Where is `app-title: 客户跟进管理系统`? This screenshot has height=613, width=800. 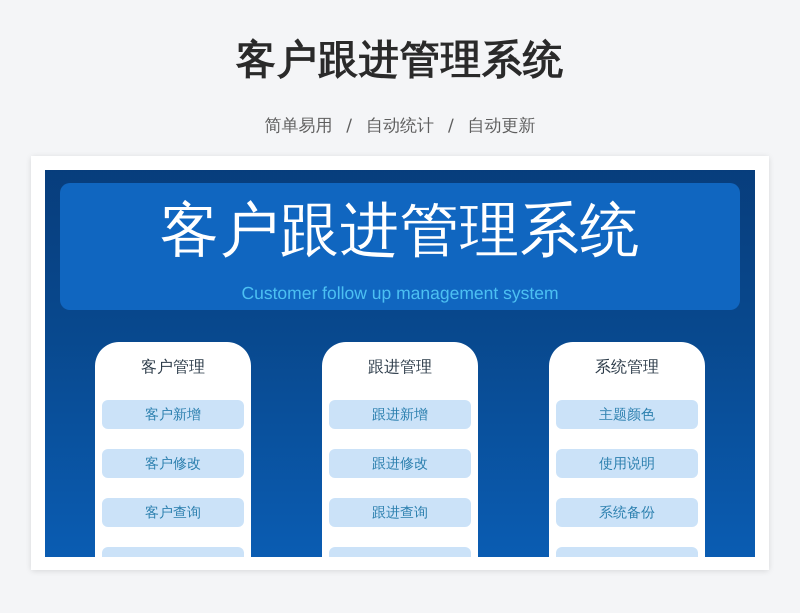 app-title: 客户跟进管理系统 is located at coordinates (400, 230).